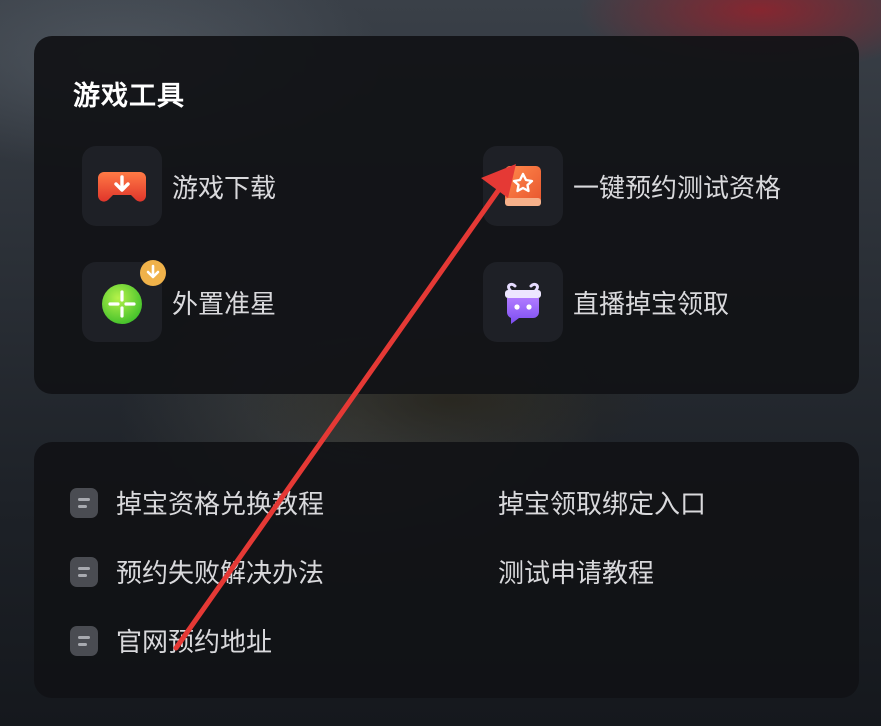  Describe the element at coordinates (124, 301) in the screenshot. I see `crosshair-icon` at that location.